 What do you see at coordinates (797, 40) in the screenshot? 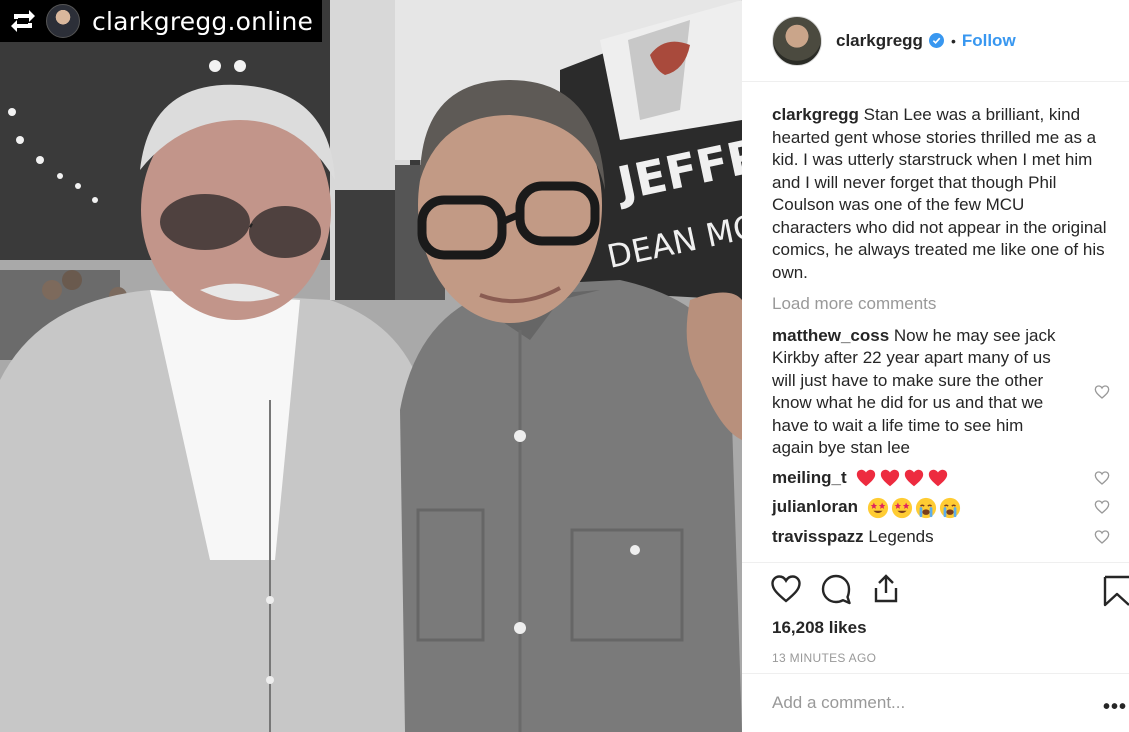
I see `avatar` at bounding box center [797, 40].